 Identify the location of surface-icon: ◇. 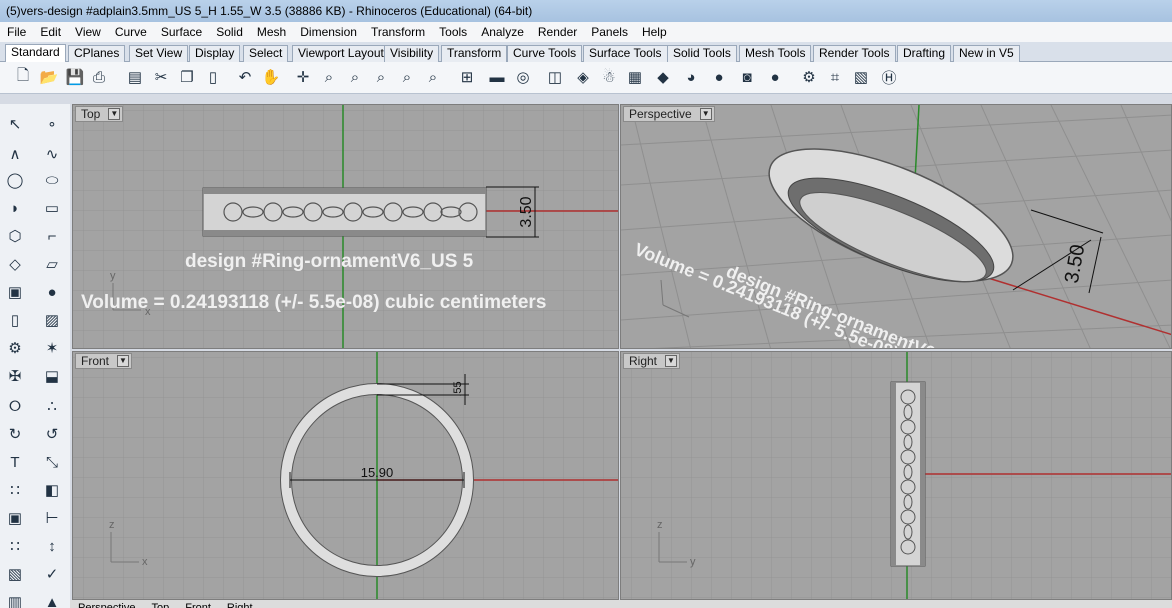
(15, 264).